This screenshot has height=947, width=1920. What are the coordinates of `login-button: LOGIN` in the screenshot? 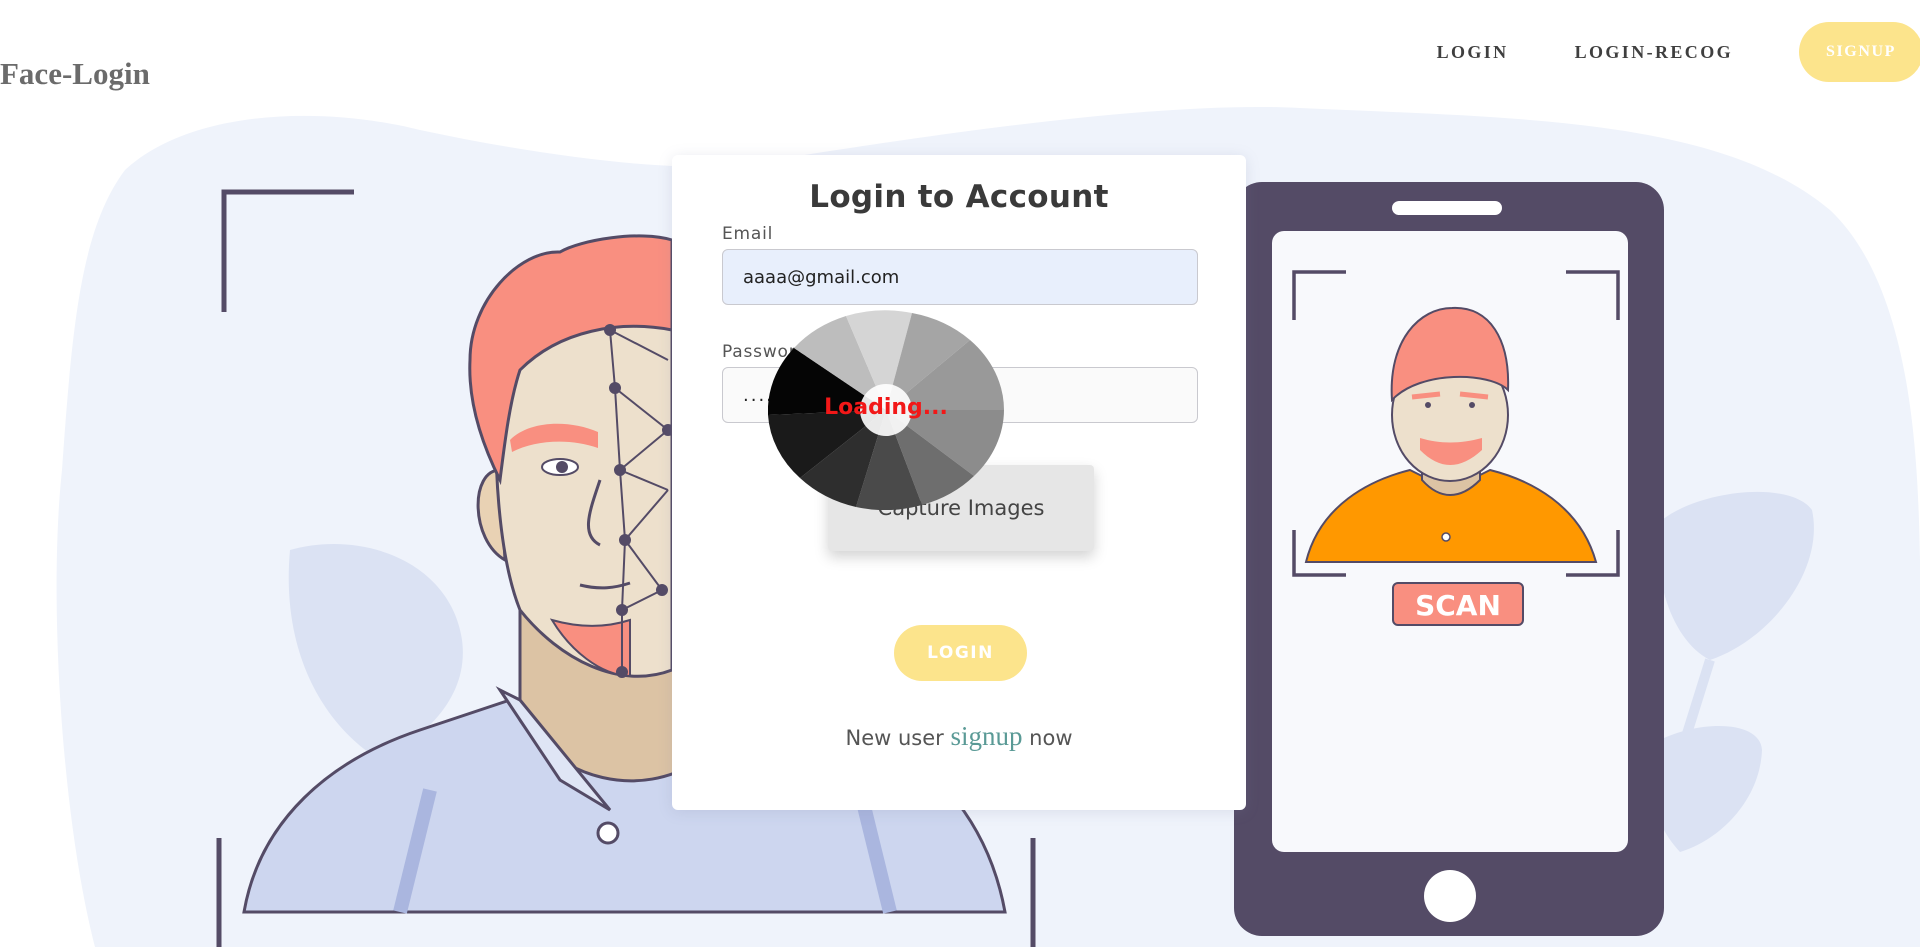 It's located at (960, 653).